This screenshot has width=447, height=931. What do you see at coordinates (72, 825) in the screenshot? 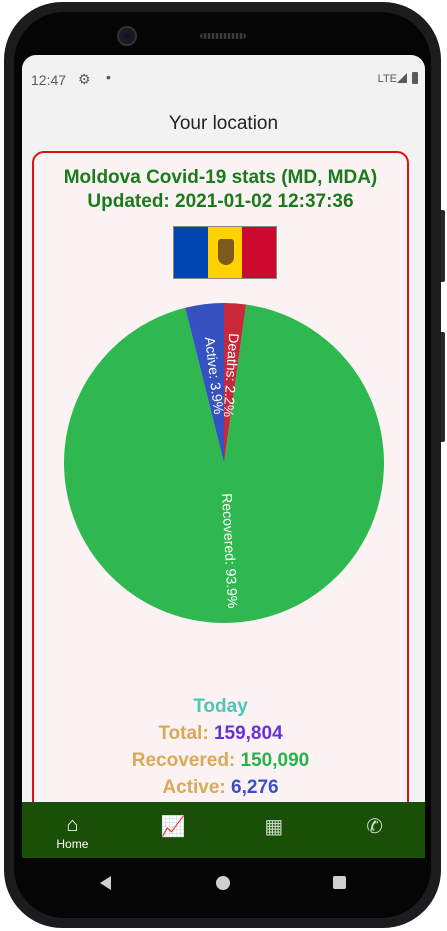
I see `home-icon: ⌂` at bounding box center [72, 825].